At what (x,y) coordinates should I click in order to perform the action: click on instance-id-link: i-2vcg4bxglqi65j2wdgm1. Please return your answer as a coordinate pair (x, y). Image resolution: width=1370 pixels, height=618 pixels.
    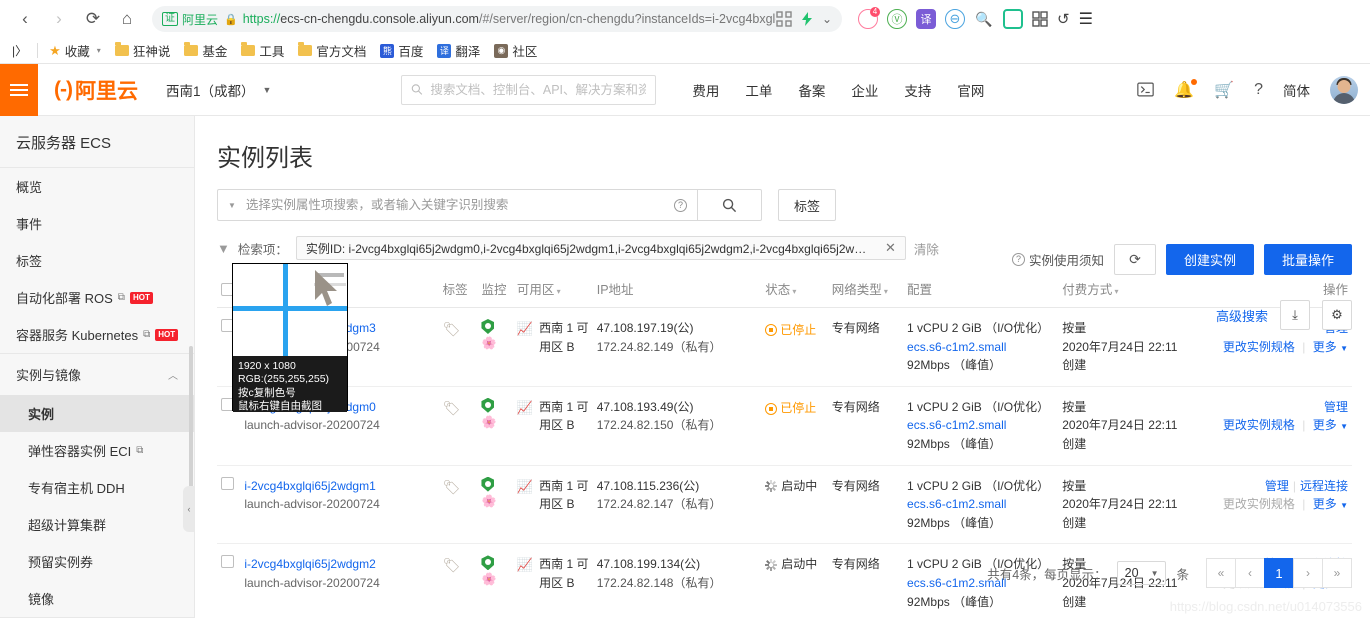
    Looking at the image, I should click on (311, 486).